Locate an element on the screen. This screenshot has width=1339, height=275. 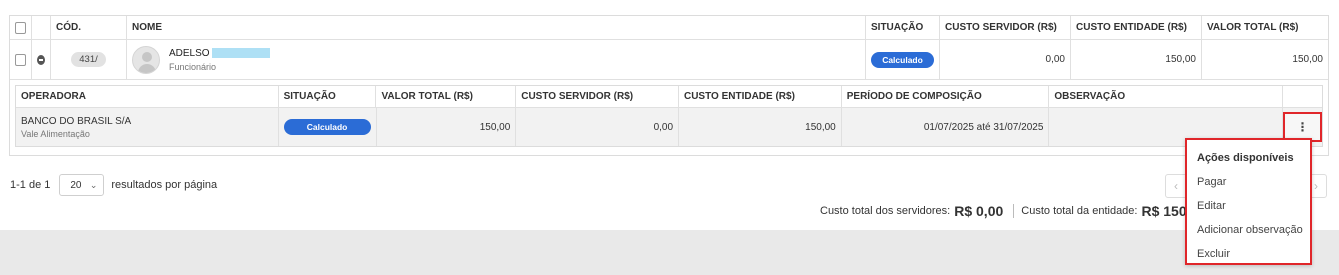
header-situacao: SITUAÇÃO is located at coordinates (903, 27).